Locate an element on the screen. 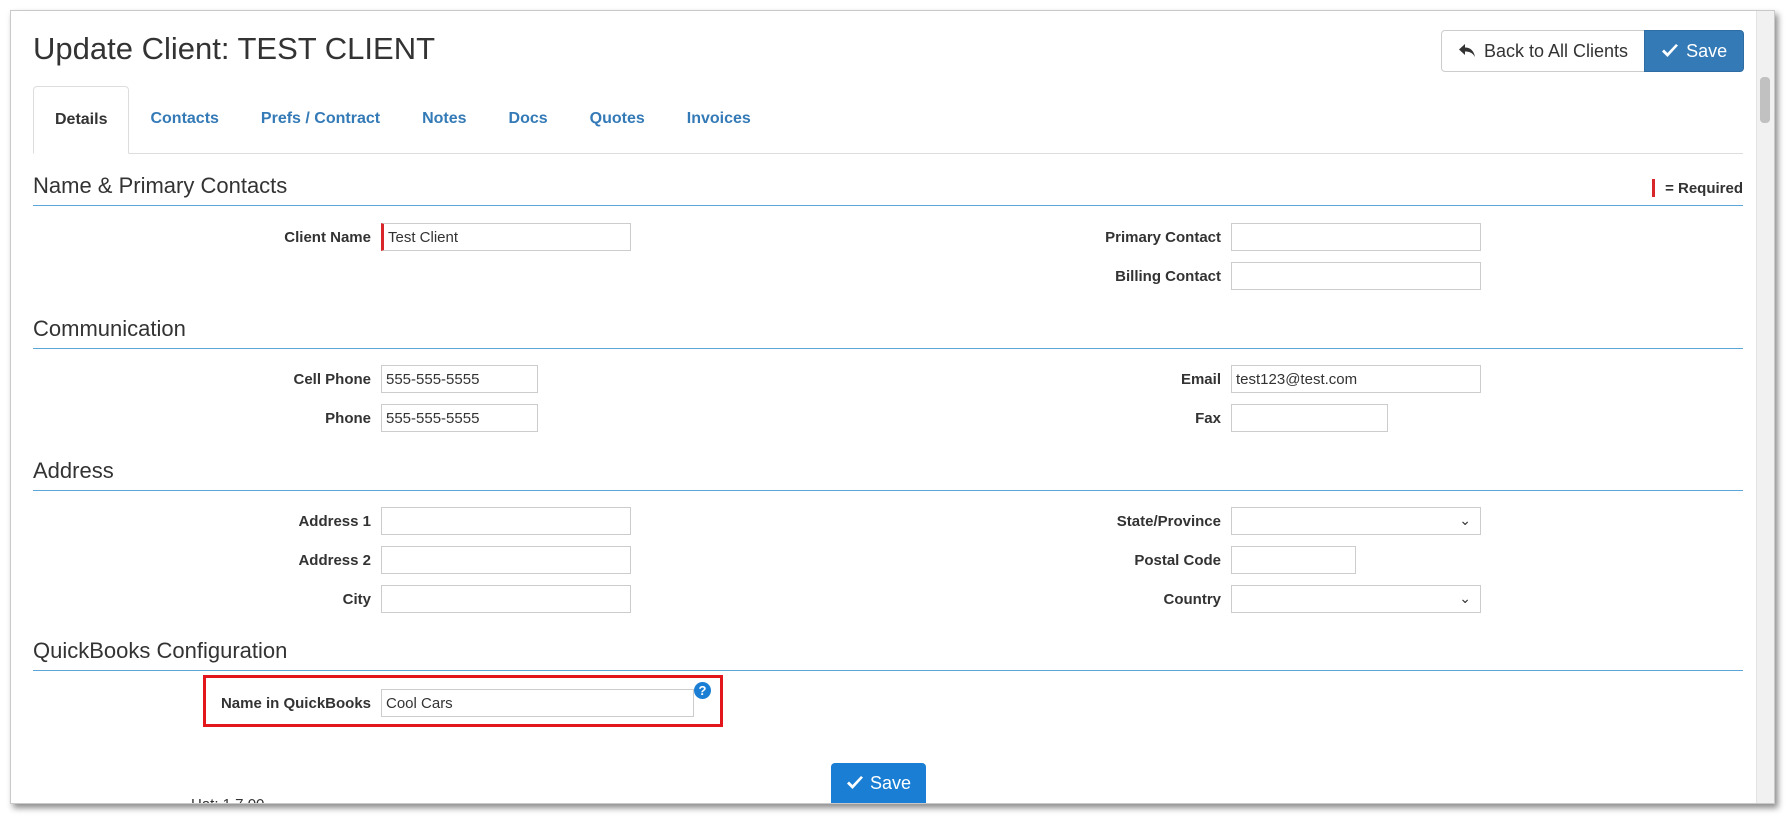 The width and height of the screenshot is (1786, 820). help-icon: ? is located at coordinates (702, 690).